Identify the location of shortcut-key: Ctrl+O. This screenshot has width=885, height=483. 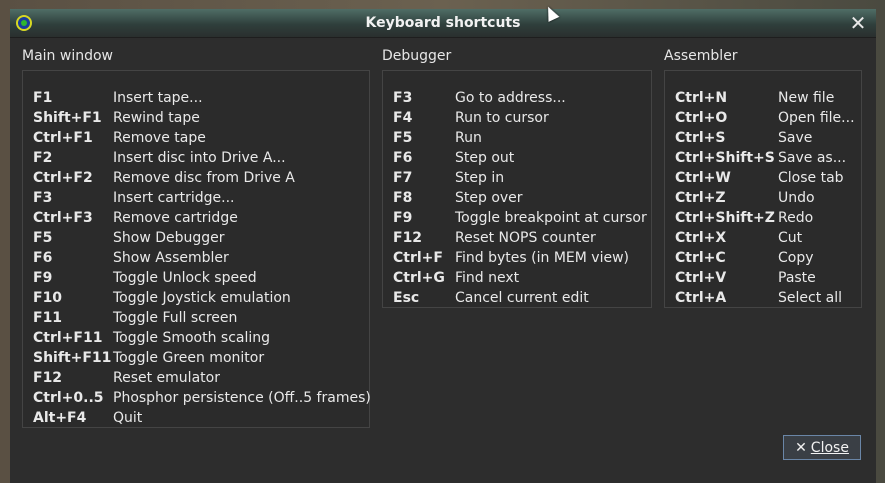
(701, 118).